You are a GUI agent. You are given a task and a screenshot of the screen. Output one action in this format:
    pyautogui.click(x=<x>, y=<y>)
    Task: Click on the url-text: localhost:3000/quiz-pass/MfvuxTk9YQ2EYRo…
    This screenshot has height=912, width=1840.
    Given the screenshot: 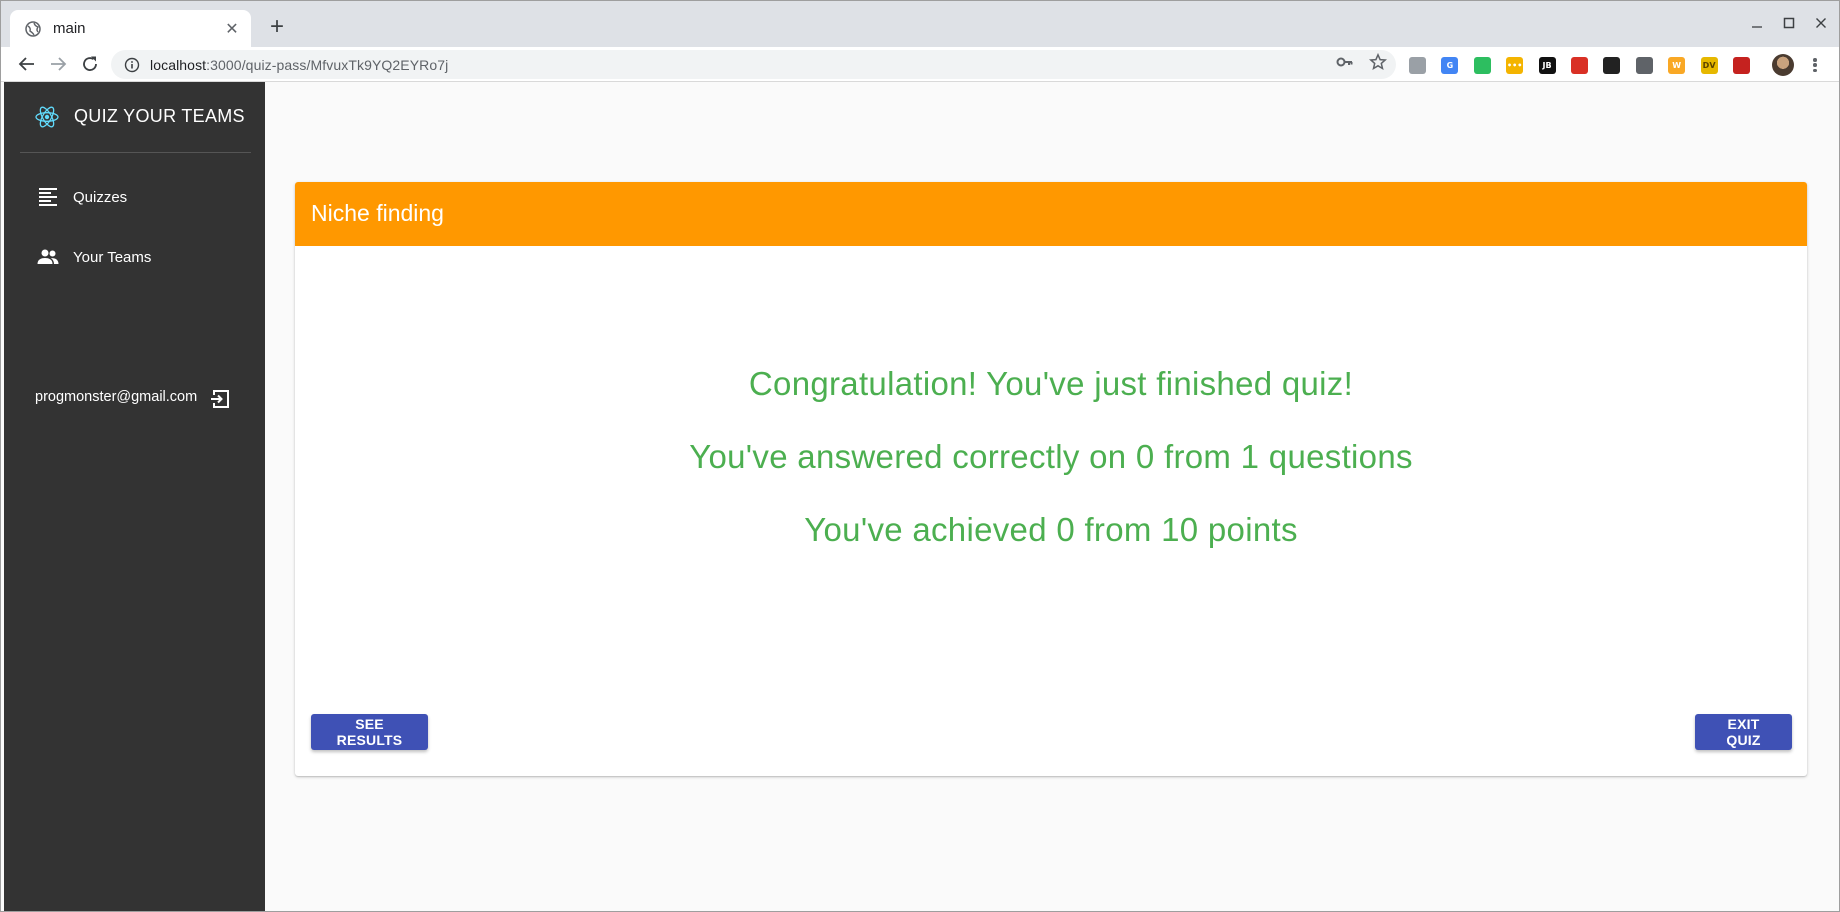 What is the action you would take?
    pyautogui.click(x=299, y=65)
    